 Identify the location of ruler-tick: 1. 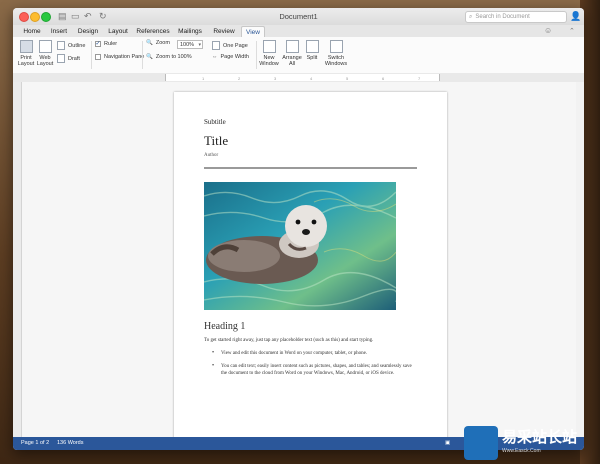
(203, 78).